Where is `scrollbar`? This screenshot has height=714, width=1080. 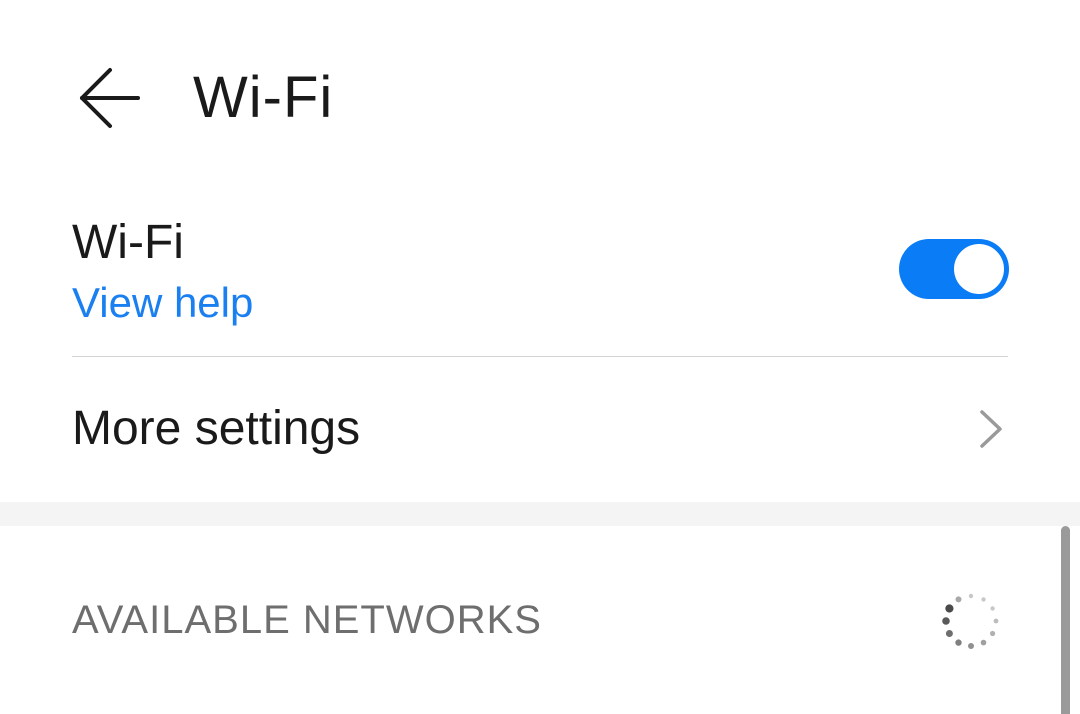
scrollbar is located at coordinates (1065, 620).